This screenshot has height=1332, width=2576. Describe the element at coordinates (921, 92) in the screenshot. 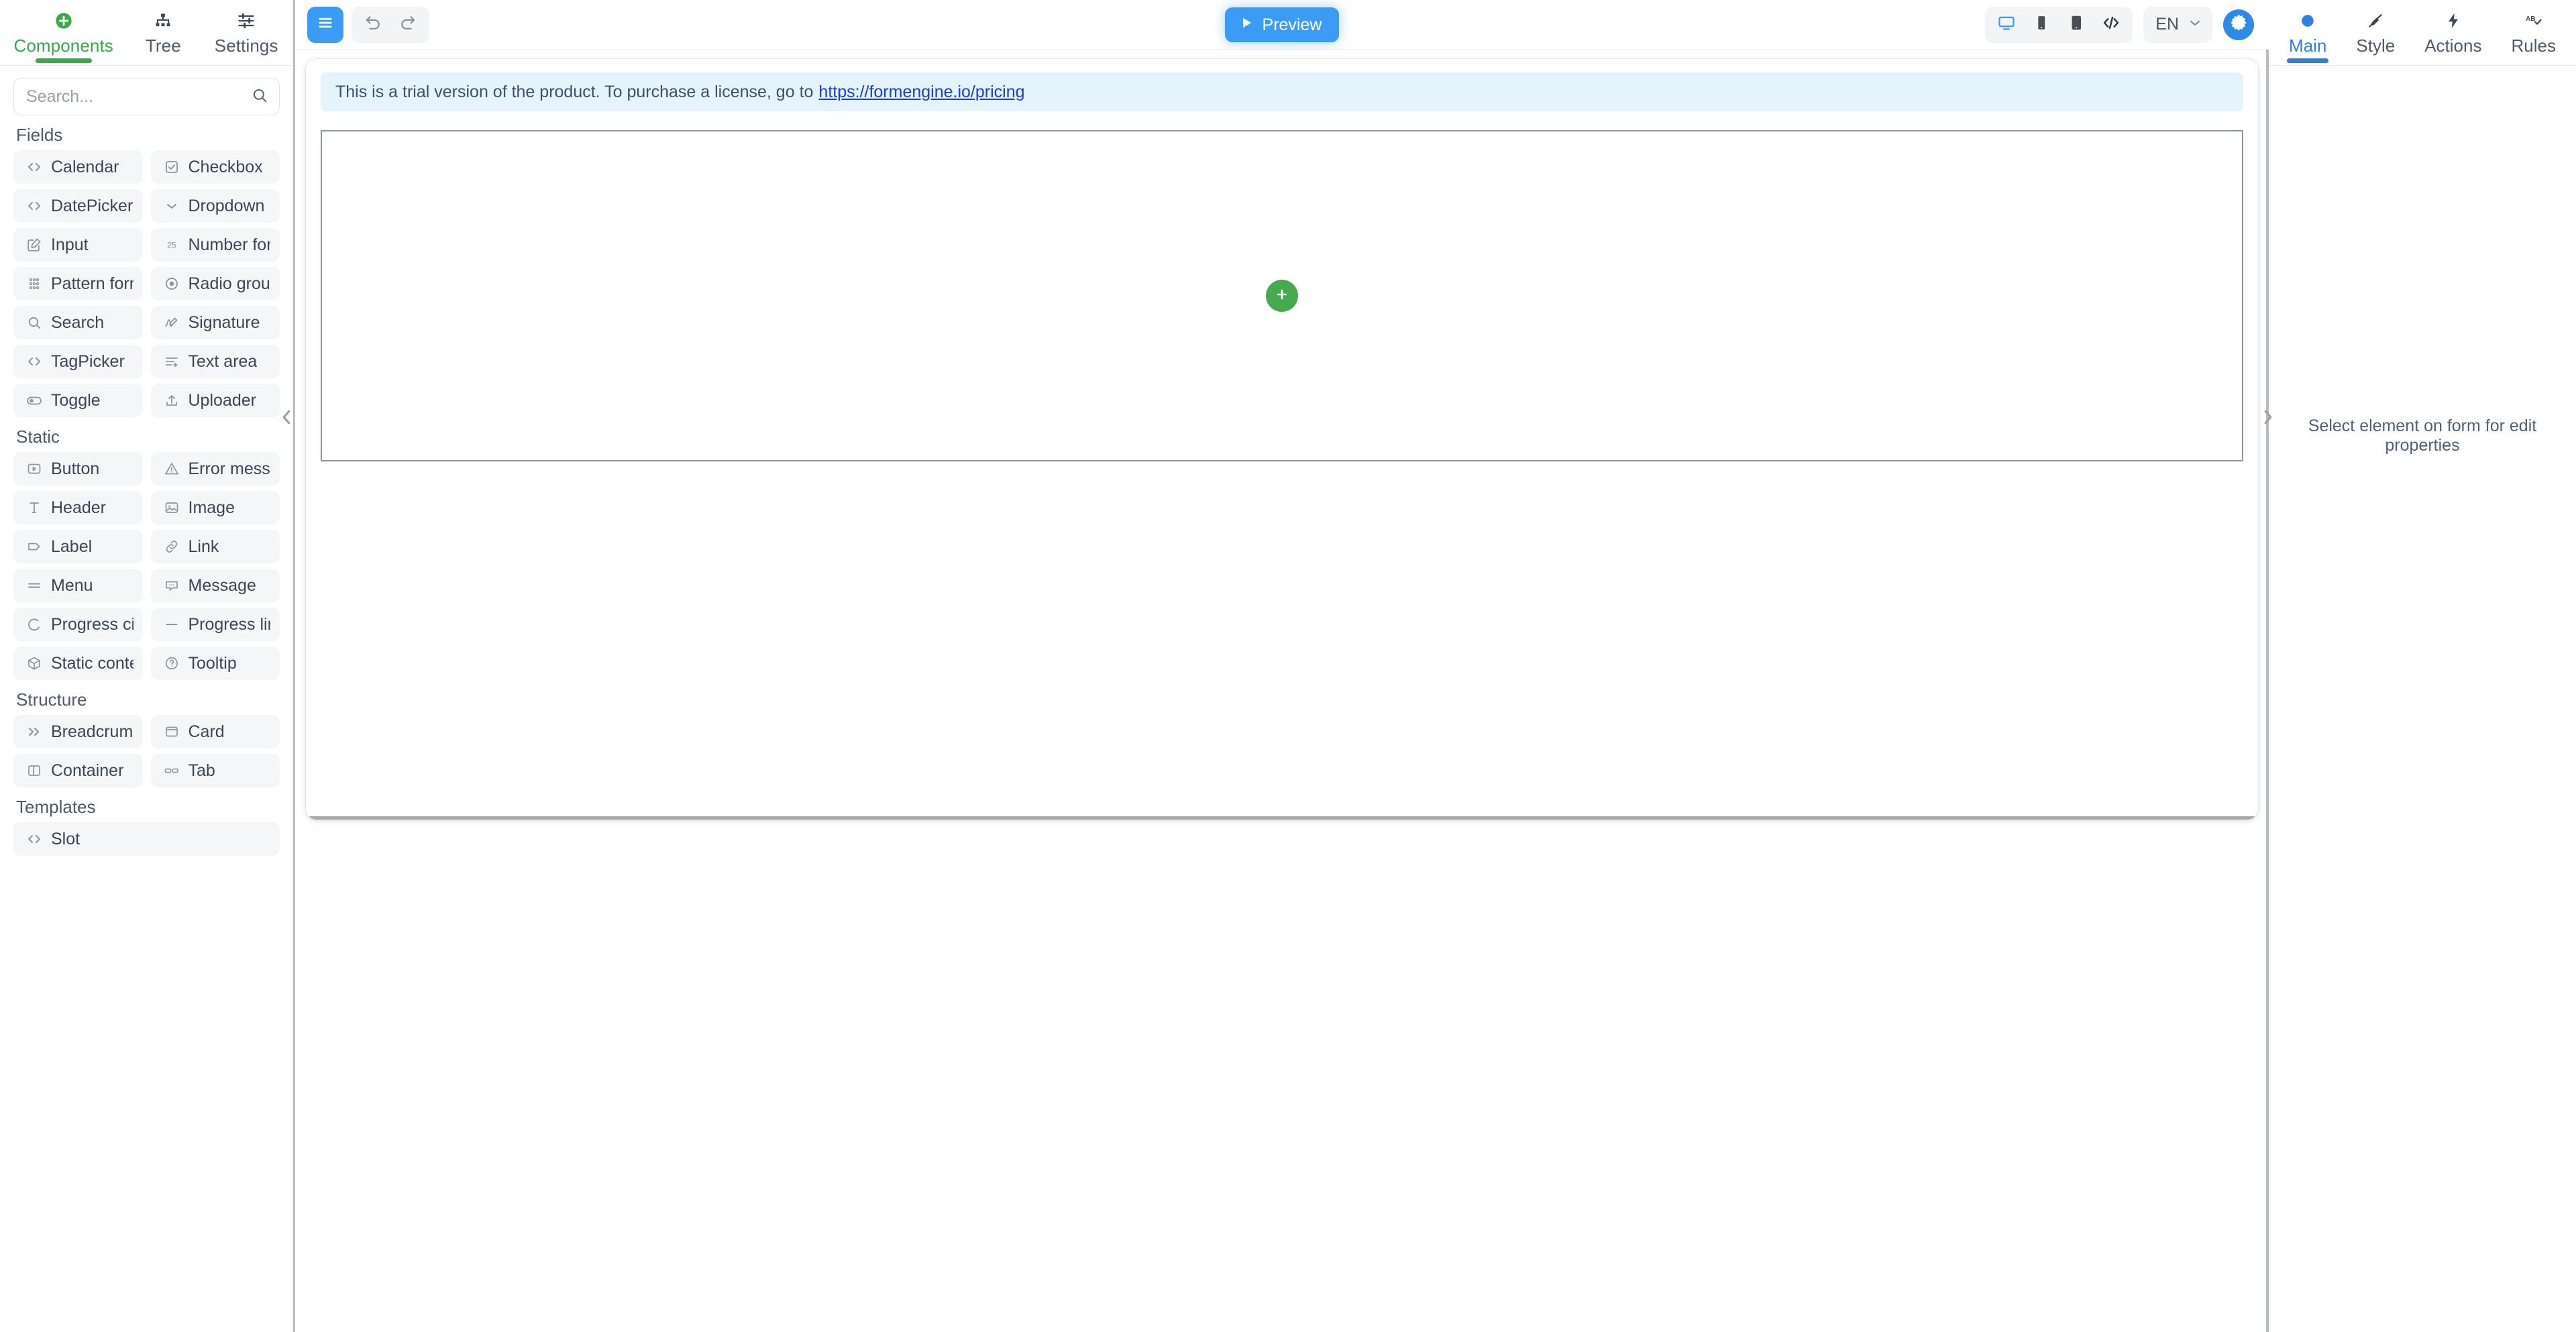

I see `pricing-link: https://formengine.io/pricing` at that location.